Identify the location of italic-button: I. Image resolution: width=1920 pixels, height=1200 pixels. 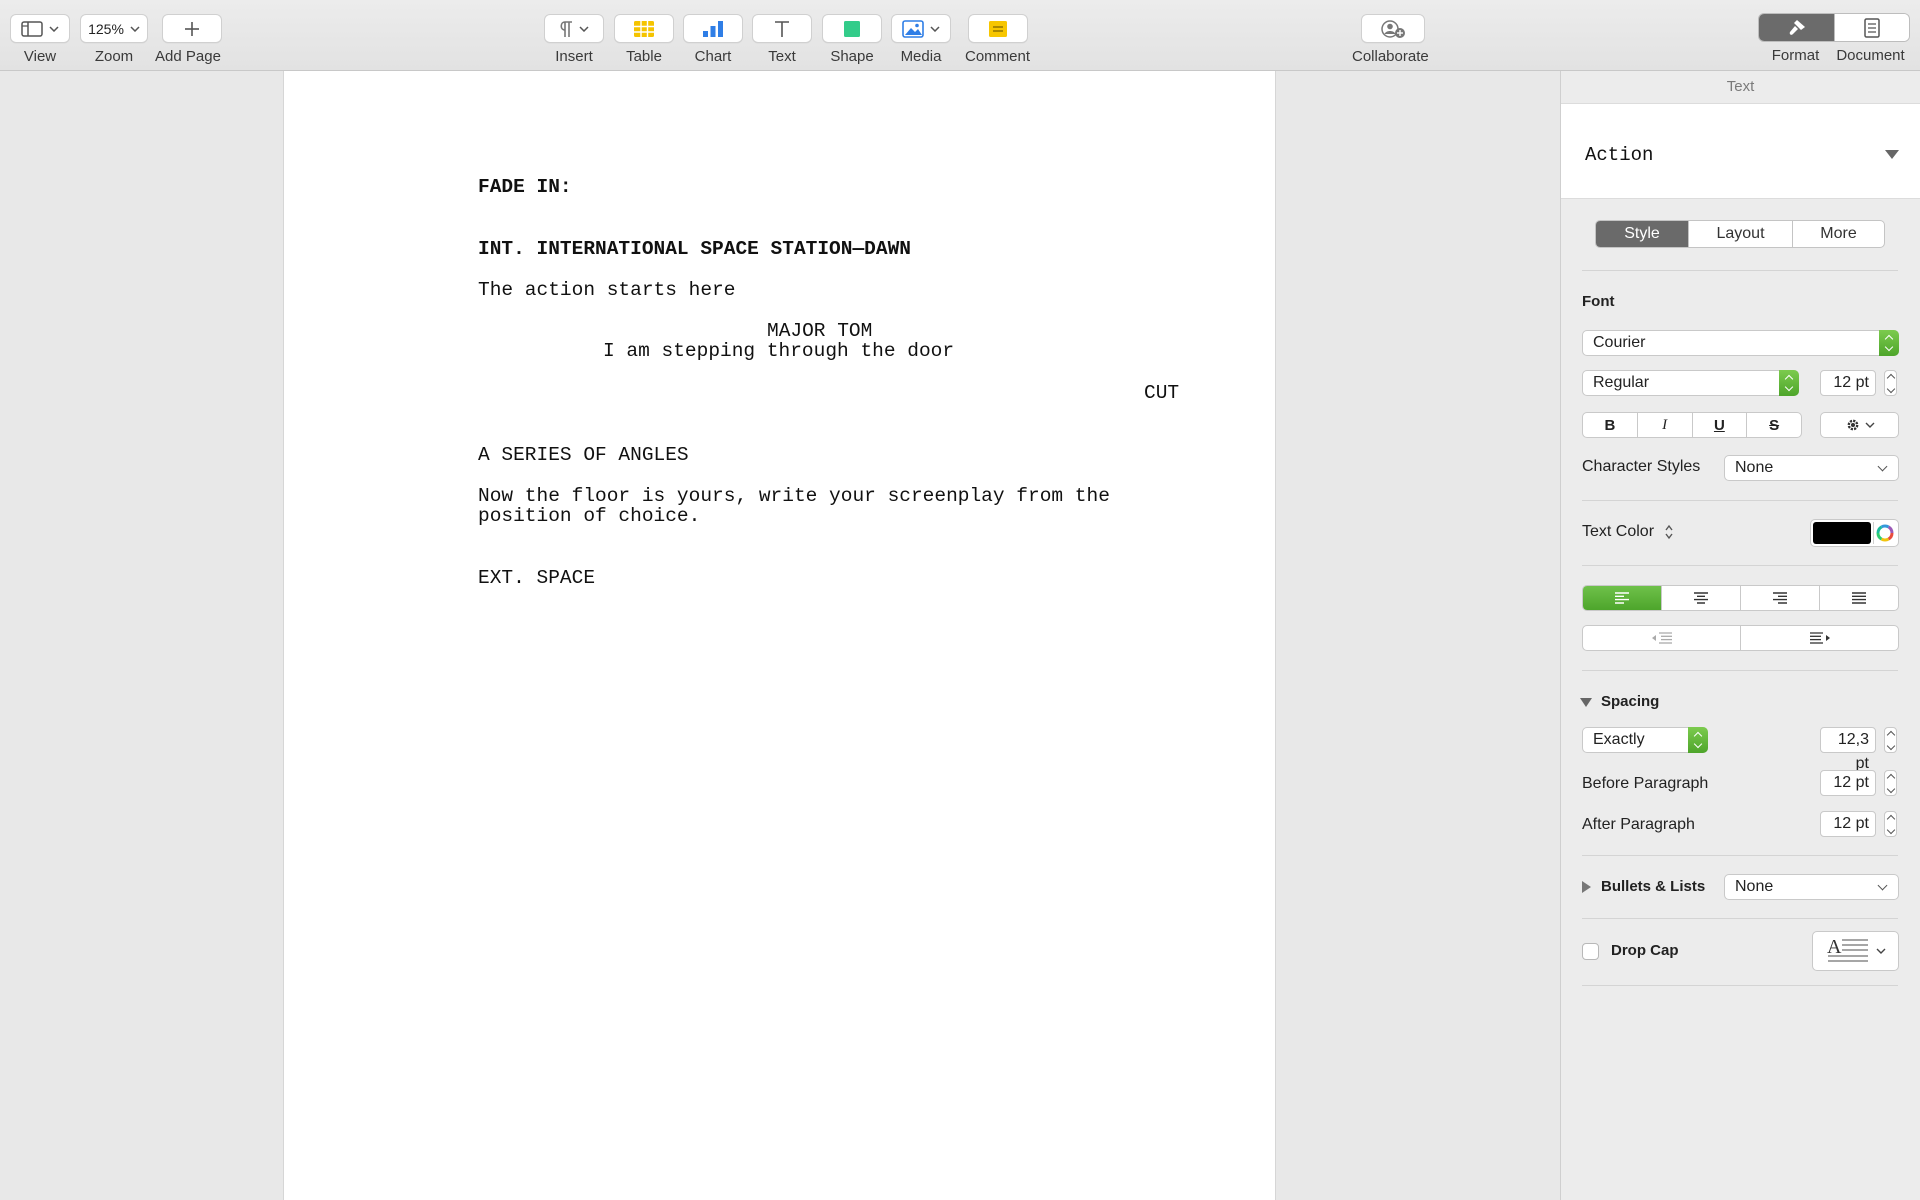
(1664, 425).